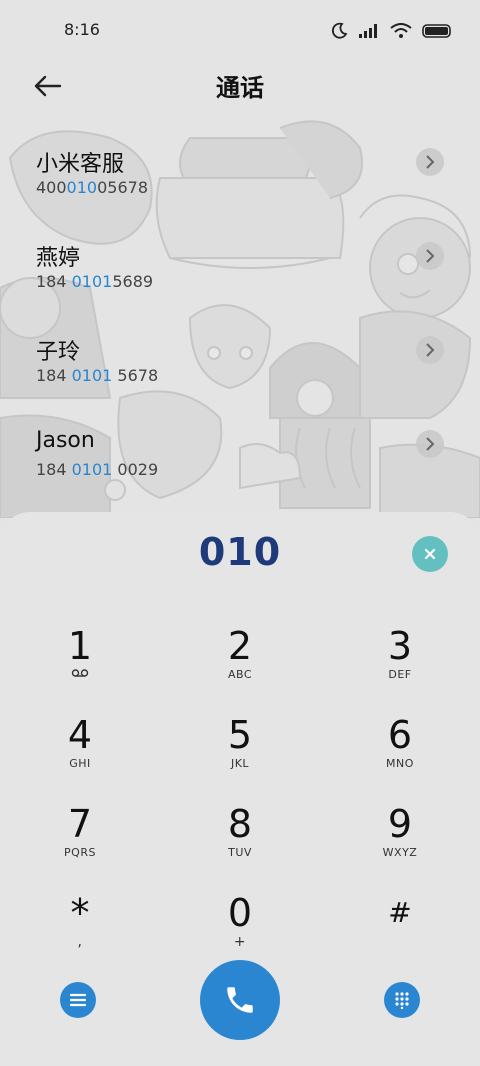  I want to click on contact-number: 184 0101 0029, so click(97, 469).